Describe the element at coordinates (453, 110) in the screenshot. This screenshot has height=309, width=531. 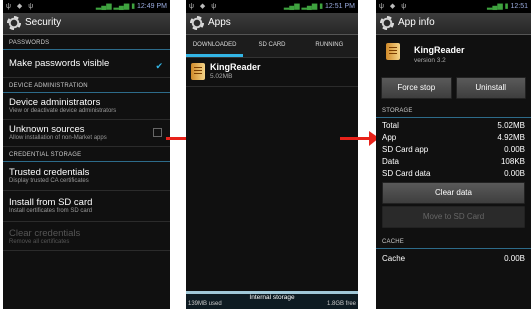
I see `section-header: STORAGE` at that location.